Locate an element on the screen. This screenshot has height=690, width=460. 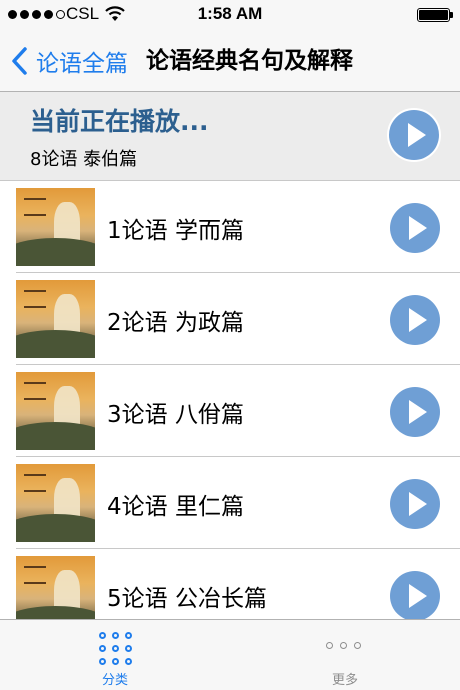
navigation-bar: 论语全篇 论语经典名句及解释 is located at coordinates (230, 61).